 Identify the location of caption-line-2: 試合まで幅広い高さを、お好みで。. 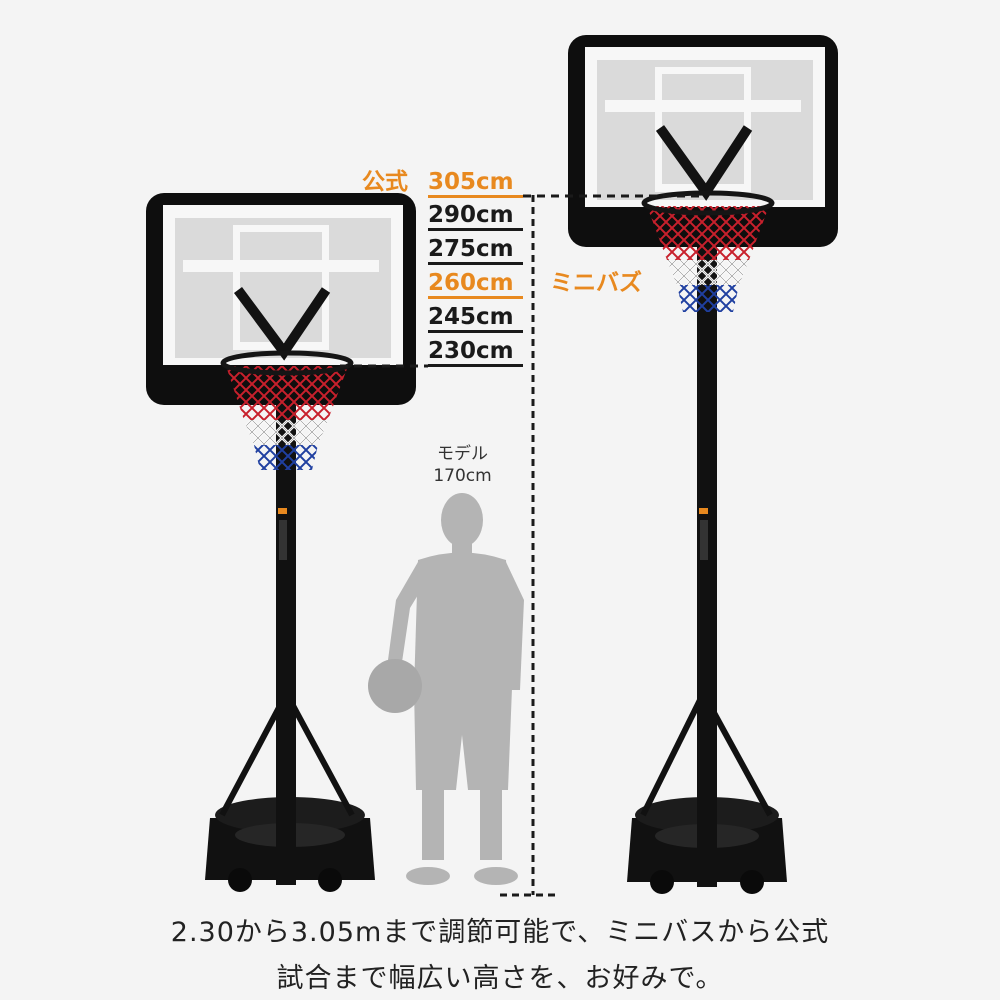
(500, 978).